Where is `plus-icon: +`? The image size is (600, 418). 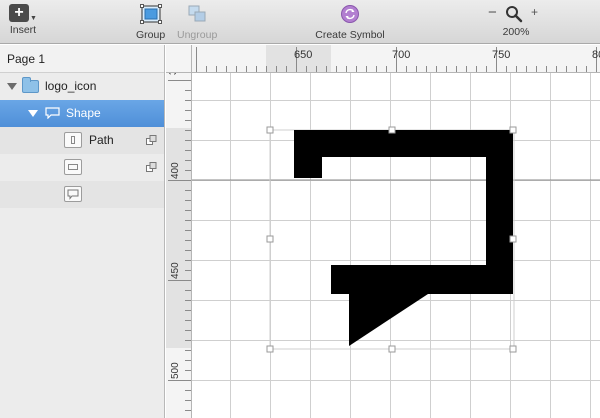 plus-icon: + is located at coordinates (19, 13).